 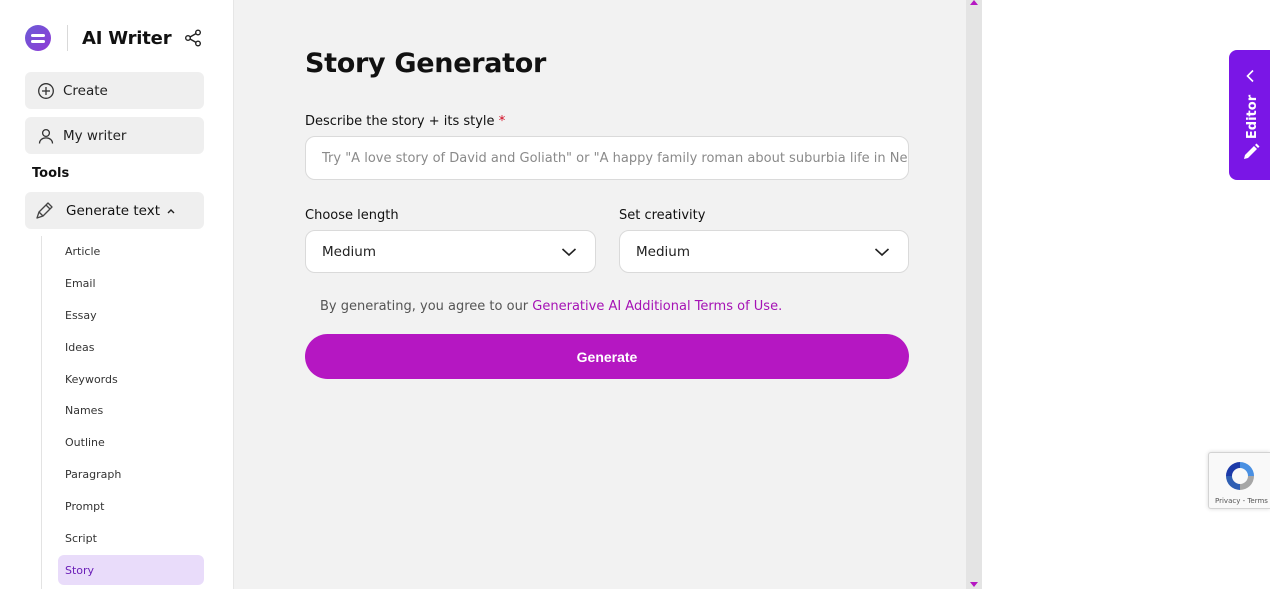 What do you see at coordinates (400, 121) in the screenshot?
I see `describe-label-text: Describe the story + its style` at bounding box center [400, 121].